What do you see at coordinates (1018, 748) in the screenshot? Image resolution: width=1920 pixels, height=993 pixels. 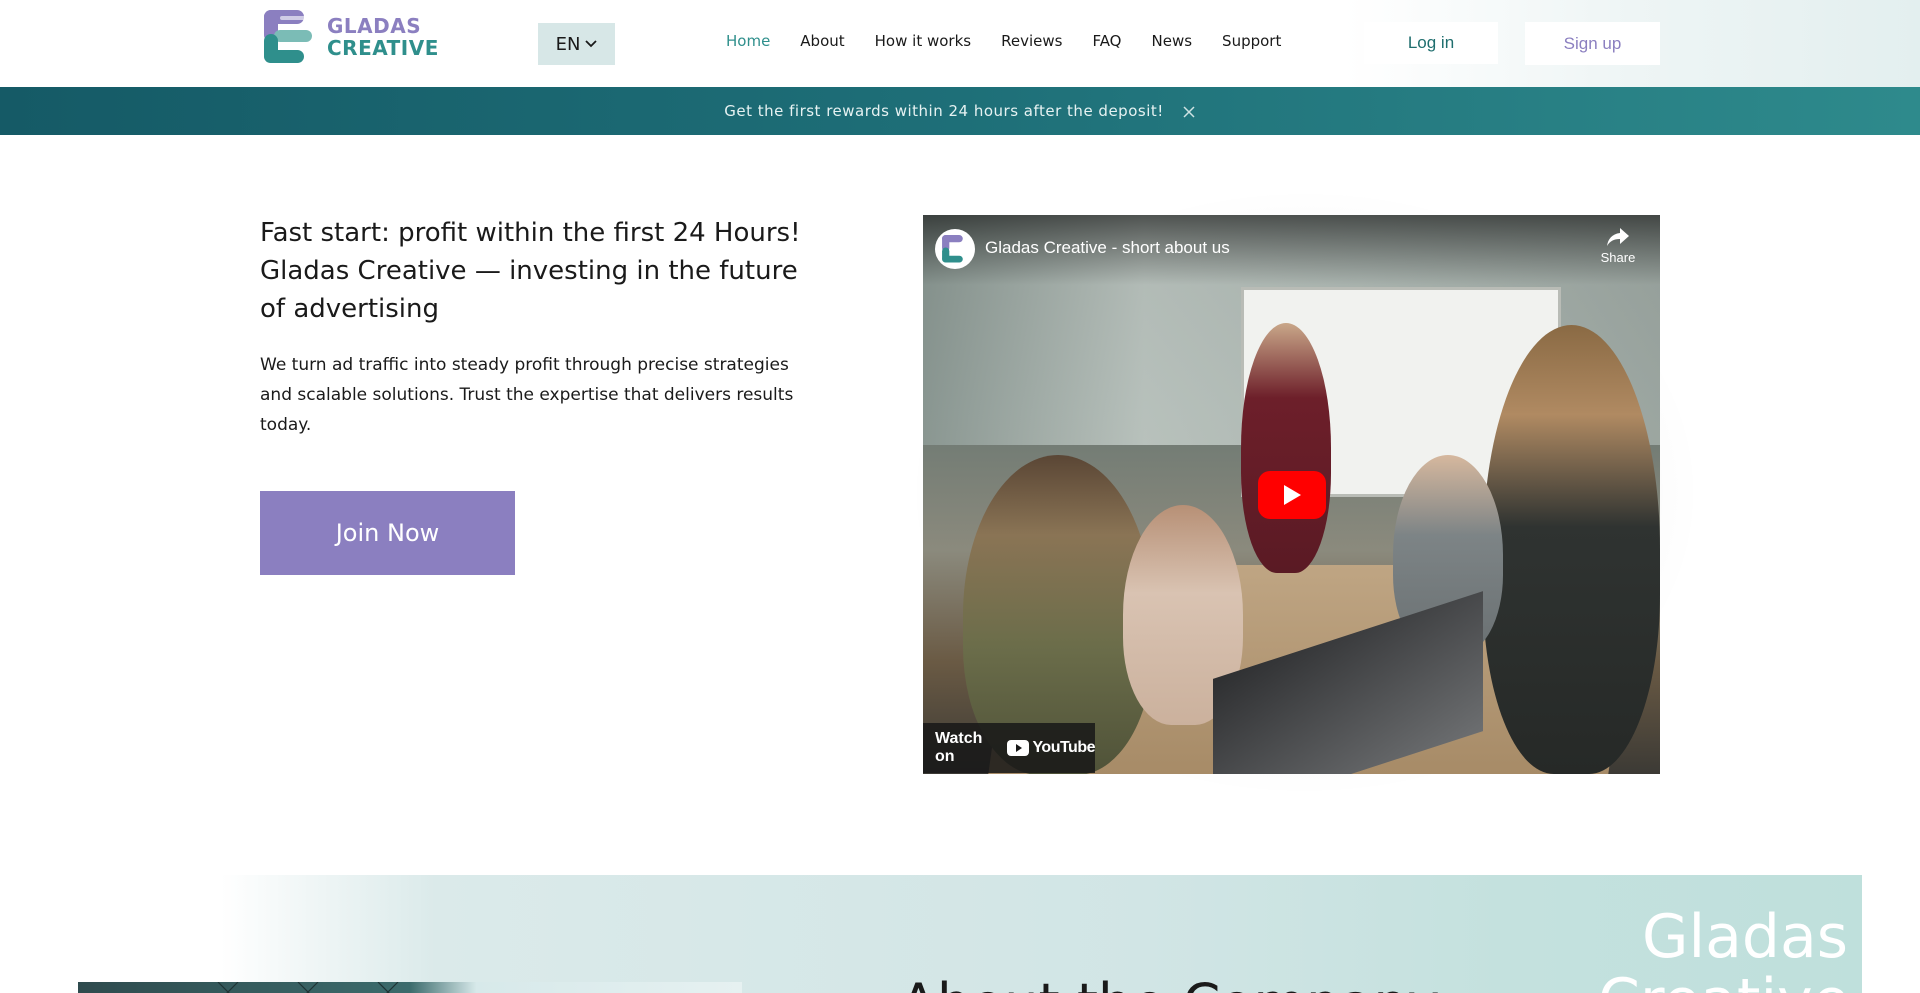 I see `youtube-icon` at bounding box center [1018, 748].